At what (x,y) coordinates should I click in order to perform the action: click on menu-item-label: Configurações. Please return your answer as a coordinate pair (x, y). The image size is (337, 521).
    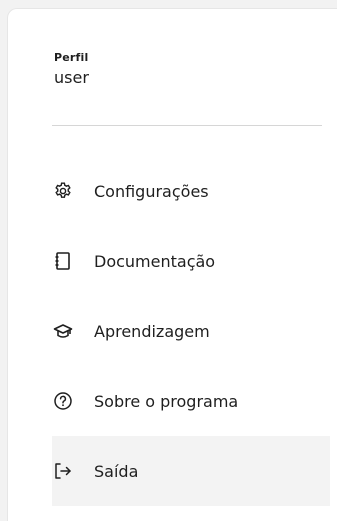
    Looking at the image, I should click on (151, 191).